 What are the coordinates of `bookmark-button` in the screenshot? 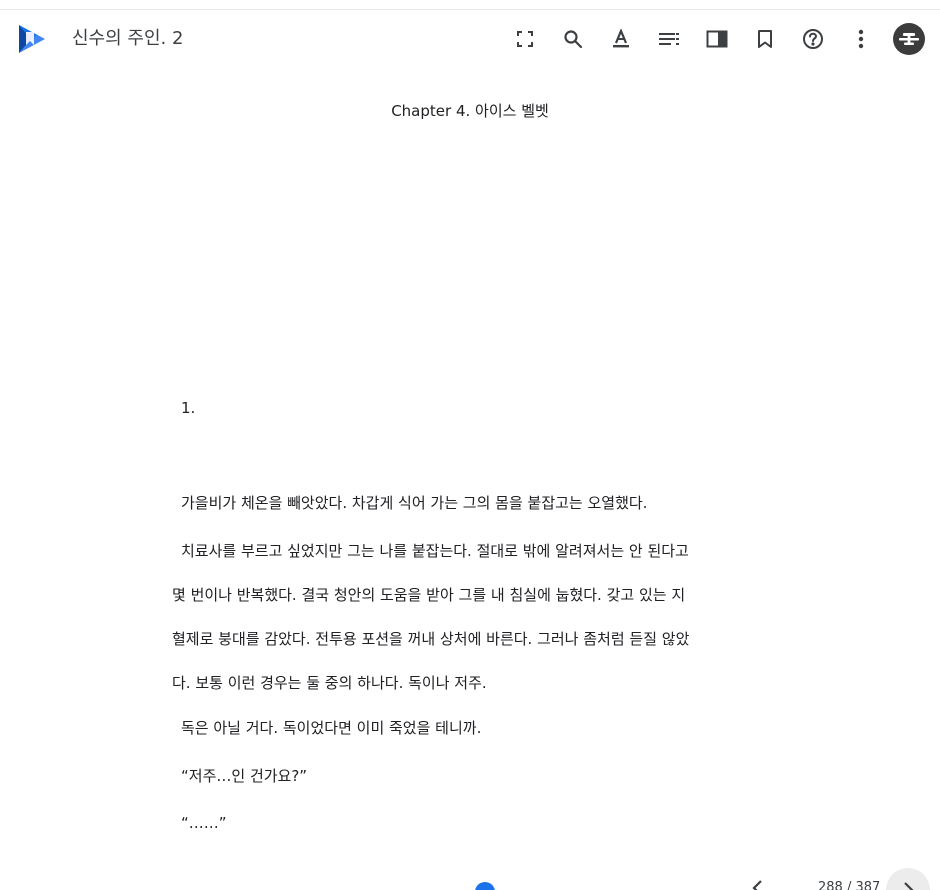 It's located at (765, 39).